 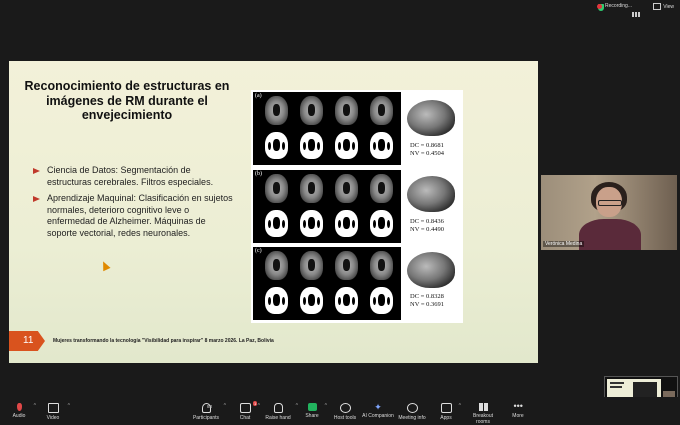 What do you see at coordinates (518, 416) in the screenshot?
I see `more-label: More` at bounding box center [518, 416].